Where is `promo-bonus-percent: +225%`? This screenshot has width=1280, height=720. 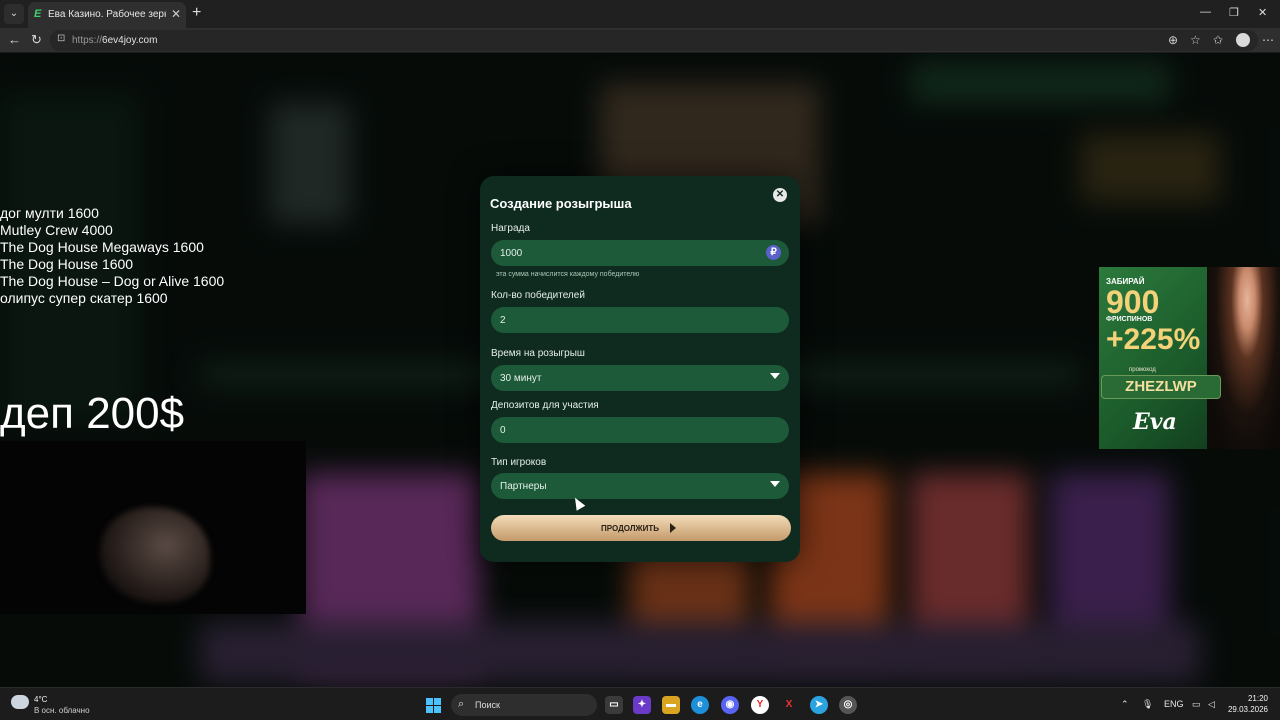 promo-bonus-percent: +225% is located at coordinates (1153, 339).